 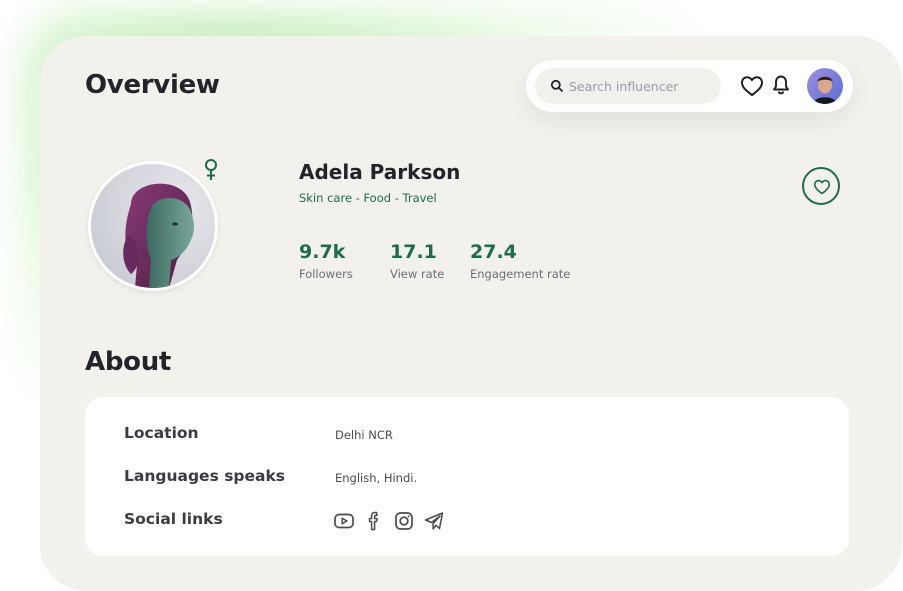 What do you see at coordinates (417, 274) in the screenshot?
I see `stat-label: View rate` at bounding box center [417, 274].